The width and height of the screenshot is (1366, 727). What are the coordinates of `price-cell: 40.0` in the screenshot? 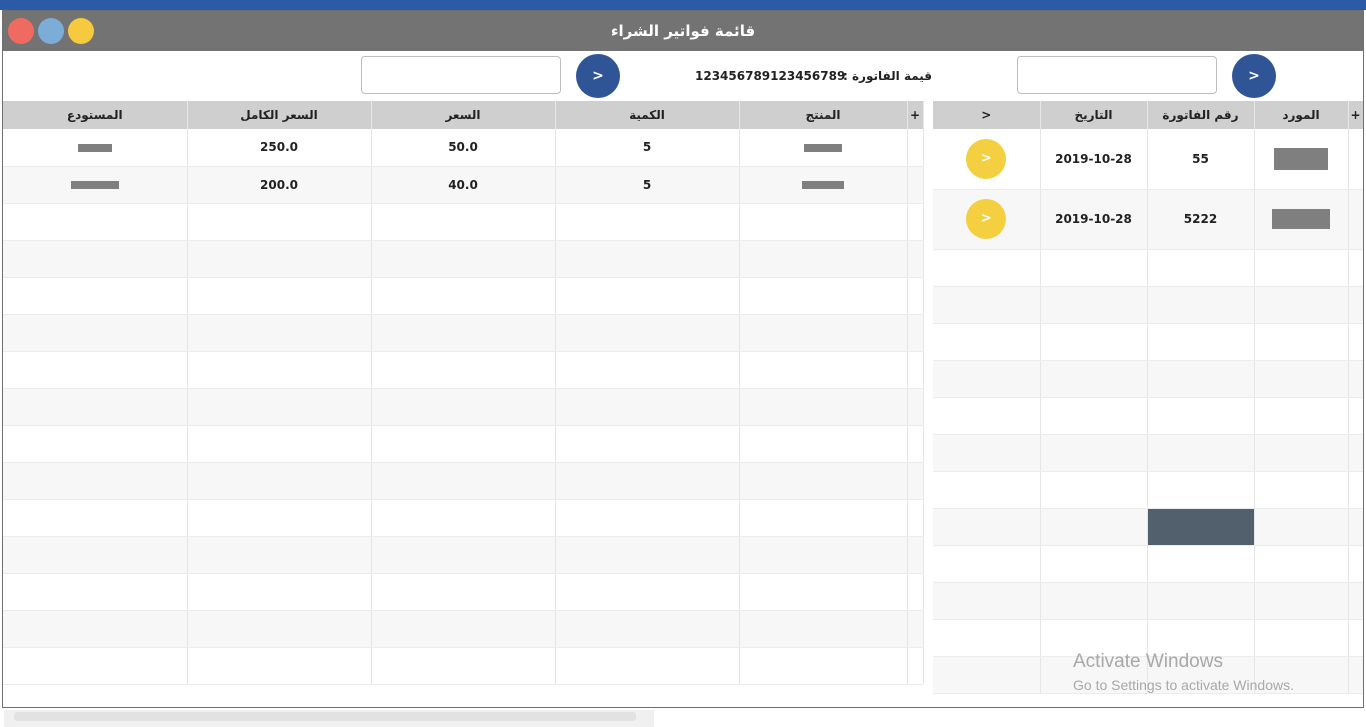 It's located at (463, 185).